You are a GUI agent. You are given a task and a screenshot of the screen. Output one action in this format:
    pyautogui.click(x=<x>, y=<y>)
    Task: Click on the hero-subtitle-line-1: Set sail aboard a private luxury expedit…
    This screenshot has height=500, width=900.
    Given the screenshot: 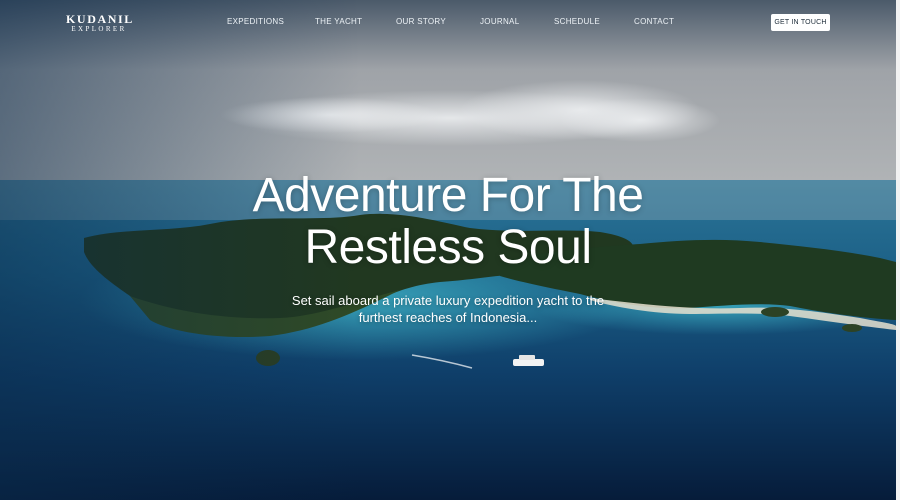 What is the action you would take?
    pyautogui.click(x=448, y=300)
    